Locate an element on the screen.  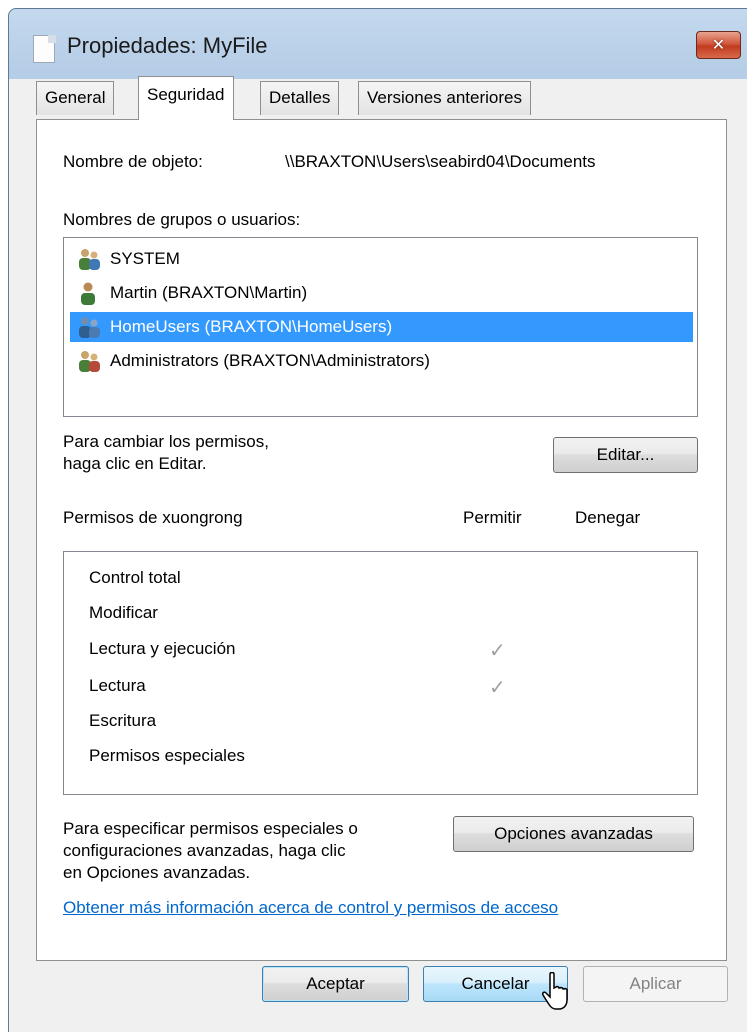
hint-line: Para cambiar los permisos, is located at coordinates (166, 441).